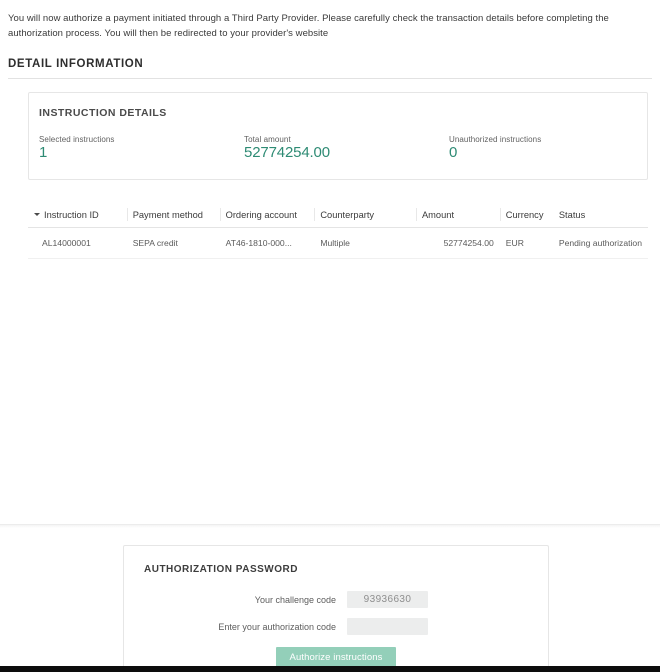  Describe the element at coordinates (173, 243) in the screenshot. I see `cell-payment-method: SEPA credit` at that location.